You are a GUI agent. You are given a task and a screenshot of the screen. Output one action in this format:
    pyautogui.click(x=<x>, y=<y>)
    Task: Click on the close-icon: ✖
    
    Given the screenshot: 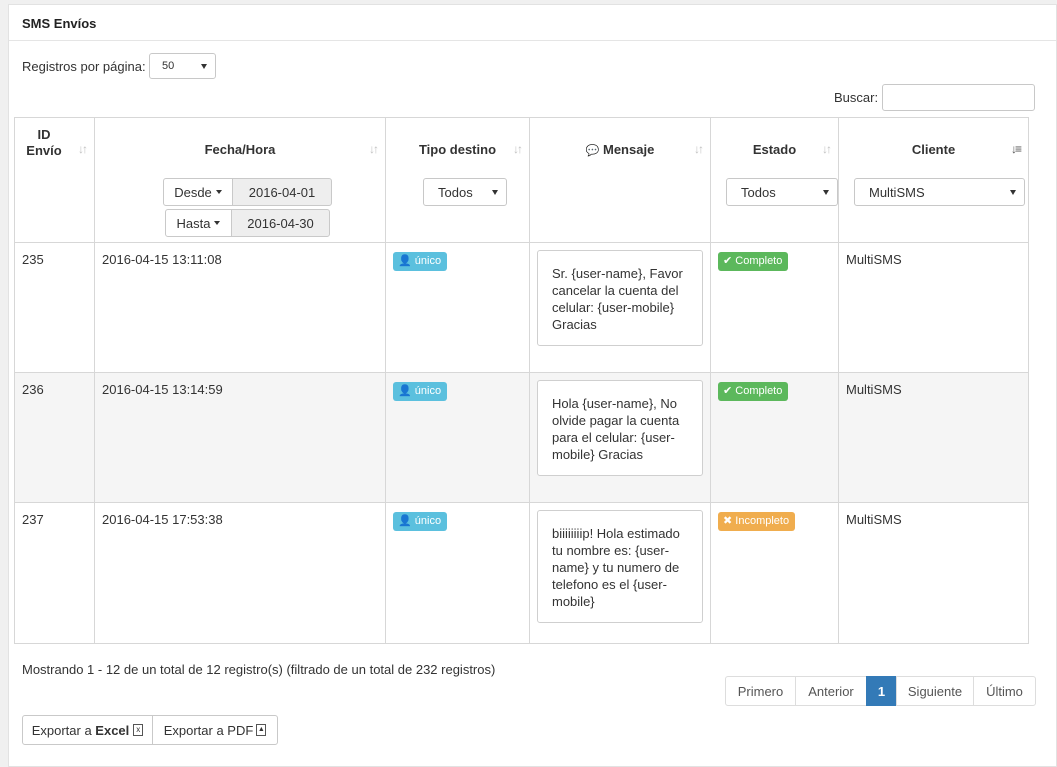 What is the action you would take?
    pyautogui.click(x=728, y=521)
    